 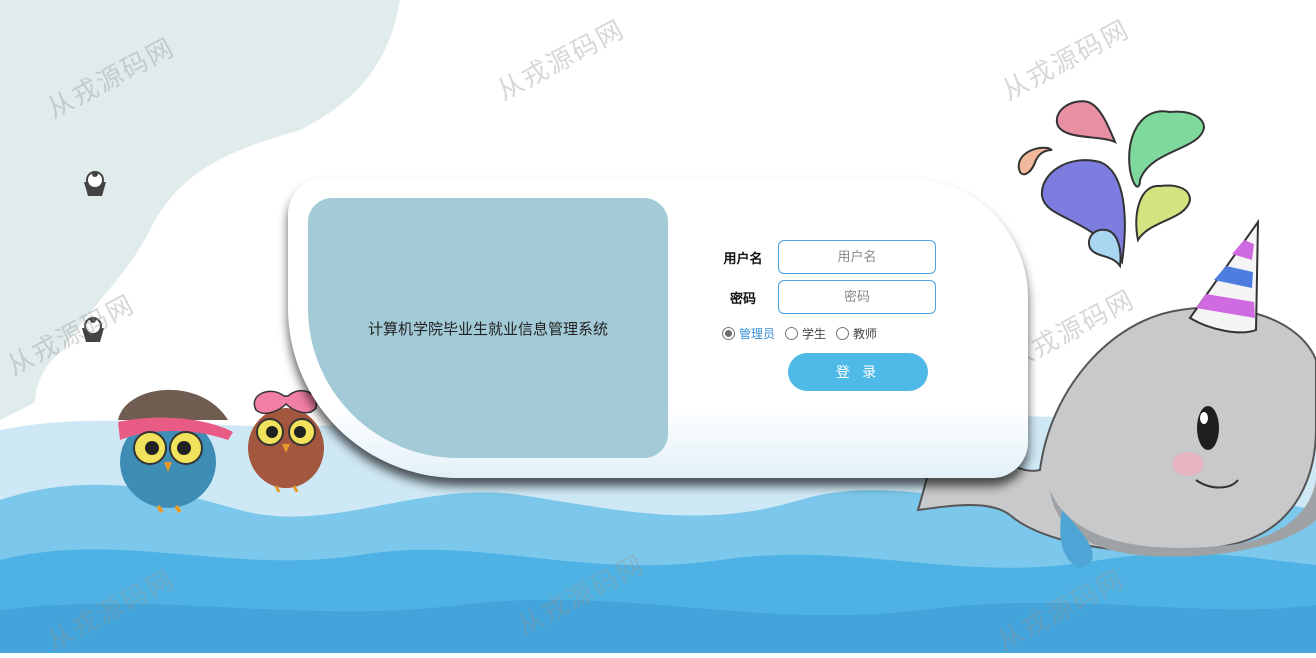 I want to click on password-label: 密码, so click(x=742, y=299).